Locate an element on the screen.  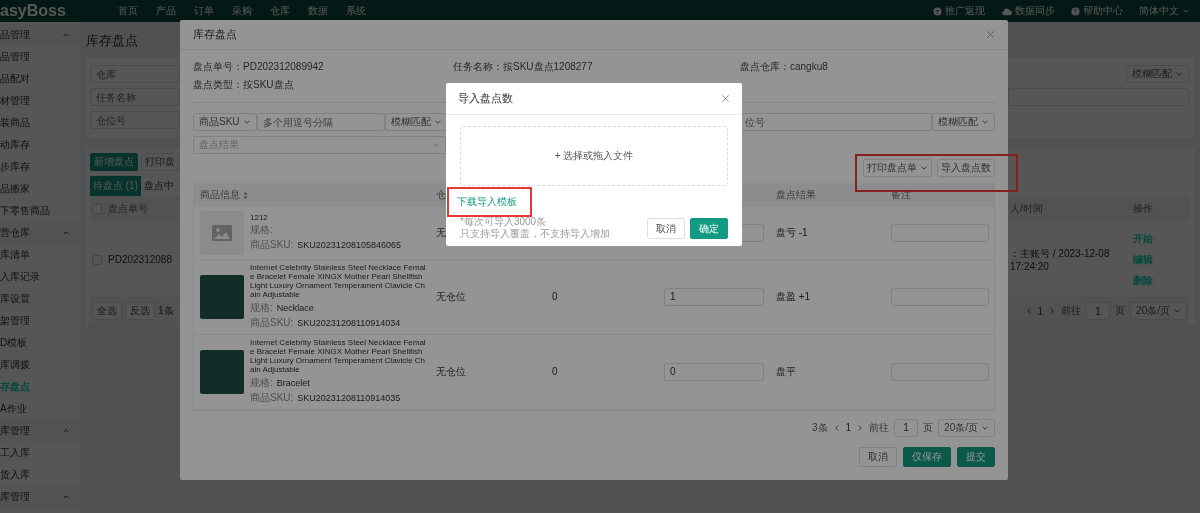
primary-button: 仅保存 is located at coordinates (927, 457).